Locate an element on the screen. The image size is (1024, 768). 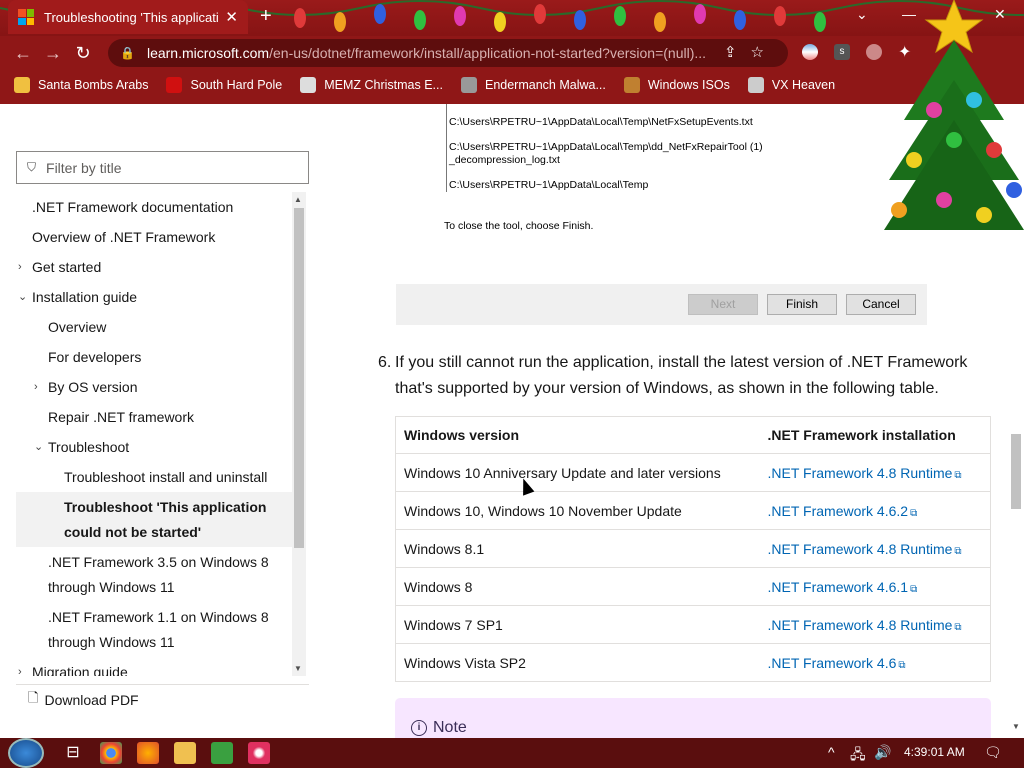
download-pdf-button: 🗋 Download PDF is located at coordinates (162, 699).